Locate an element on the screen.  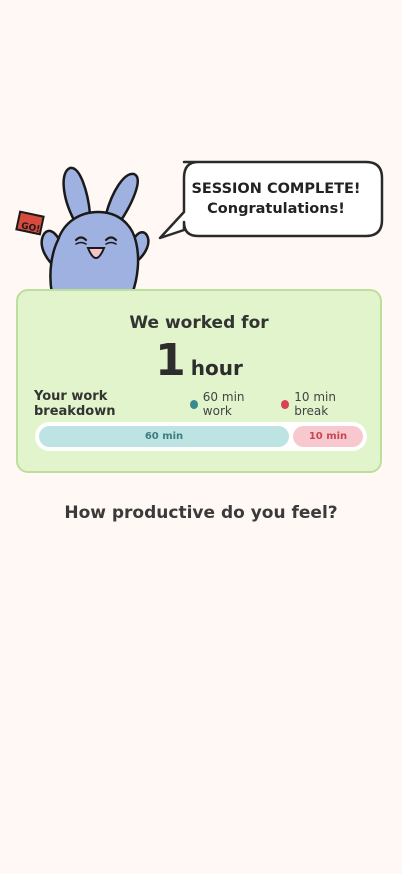
legend-break-label: 10 min break is located at coordinates (315, 404).